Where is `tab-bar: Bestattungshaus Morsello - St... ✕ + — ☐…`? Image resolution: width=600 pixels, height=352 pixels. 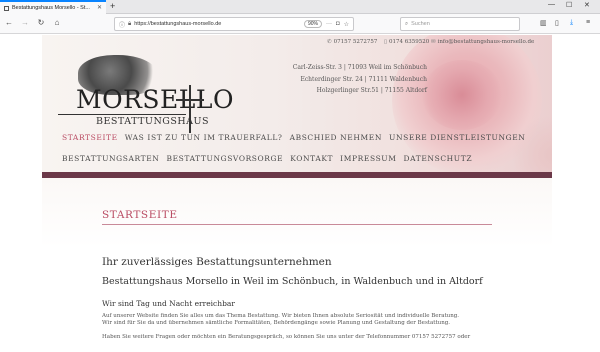 tab-bar: Bestattungshaus Morsello - St... ✕ + — ☐… is located at coordinates (300, 7).